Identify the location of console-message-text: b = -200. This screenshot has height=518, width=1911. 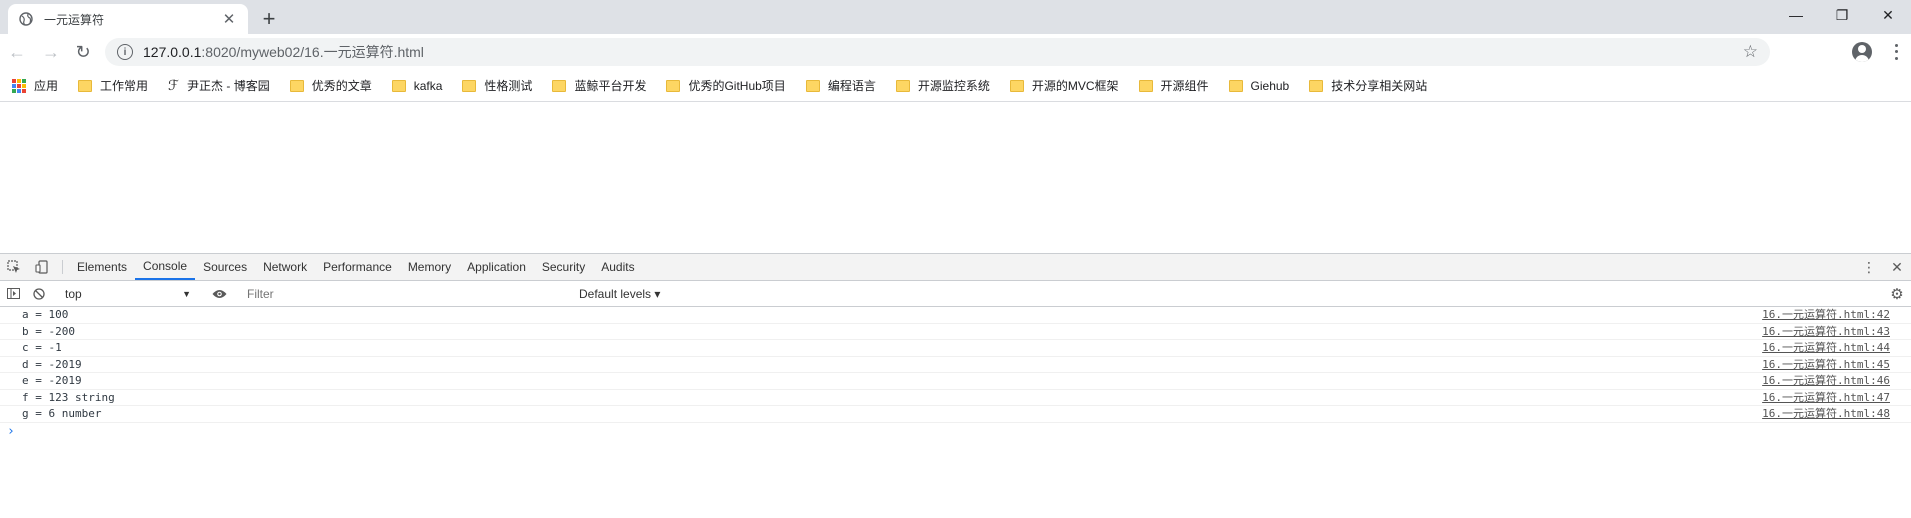
(48, 331).